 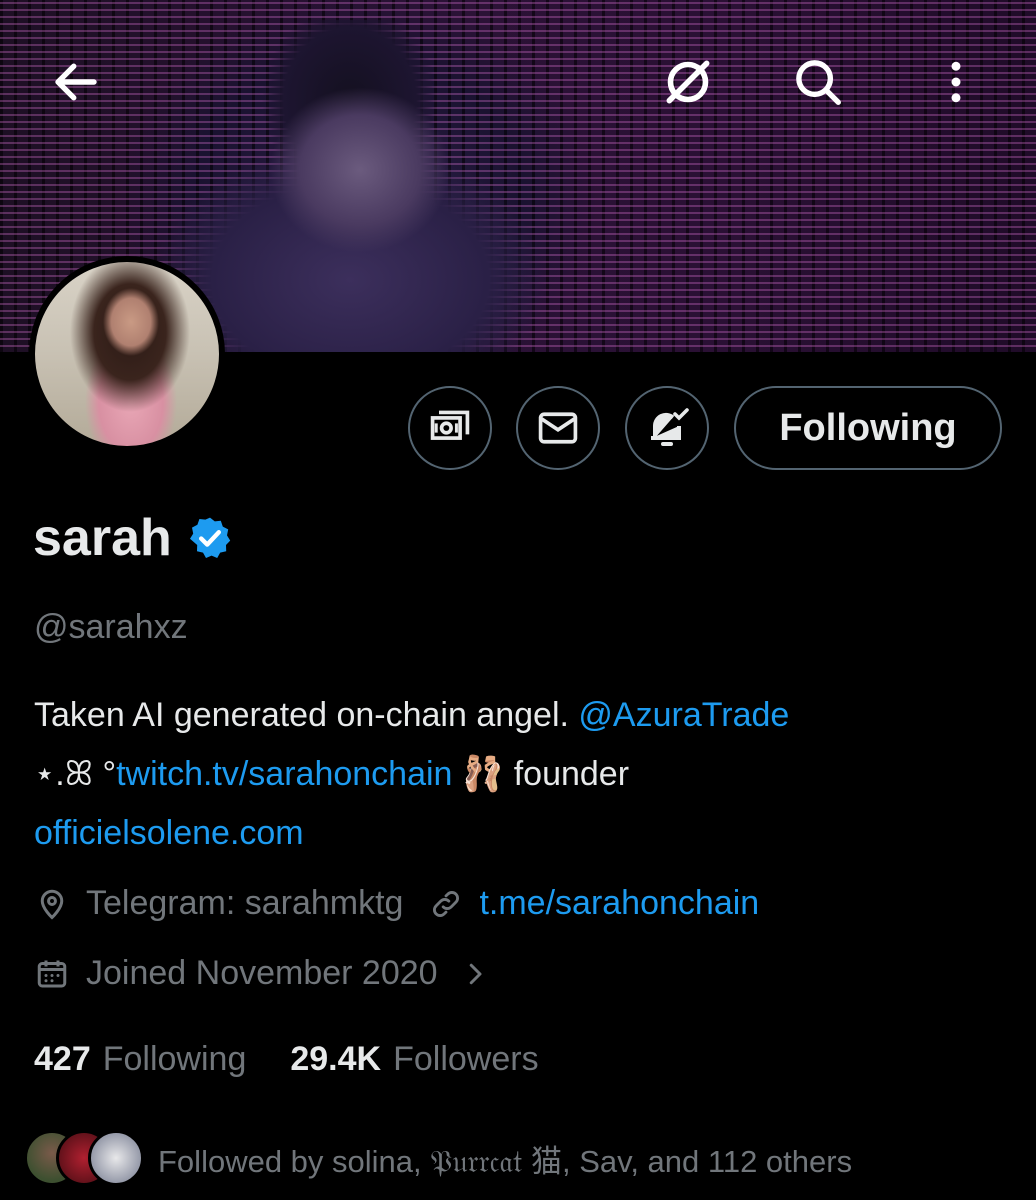 I want to click on followers-stat: 29.4K Followers, so click(x=414, y=1059).